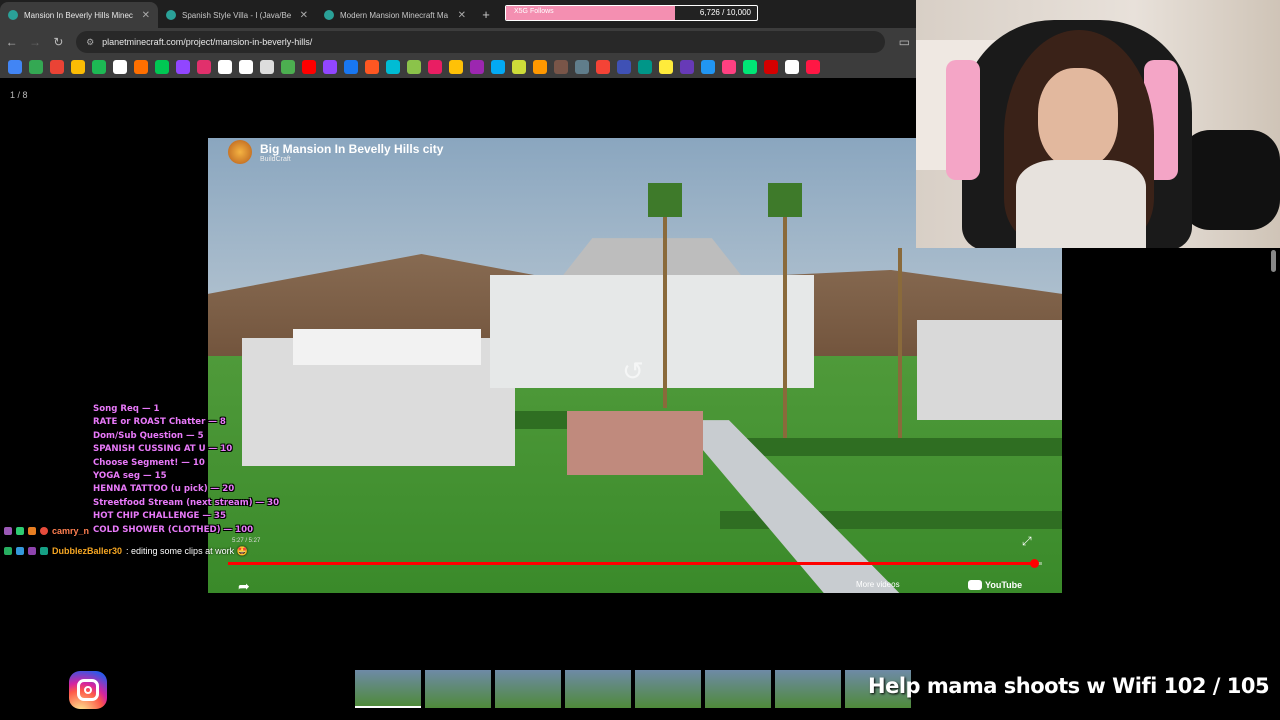 The width and height of the screenshot is (1280, 720). What do you see at coordinates (725, 12) in the screenshot?
I see `follow-goal-count: 6,726 / 10,000` at bounding box center [725, 12].